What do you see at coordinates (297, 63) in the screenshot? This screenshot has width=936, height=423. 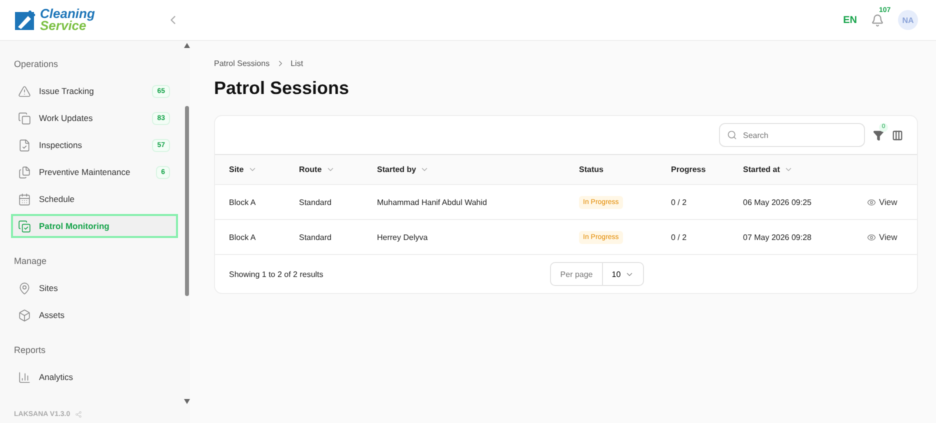 I see `breadcrumb-item: List` at bounding box center [297, 63].